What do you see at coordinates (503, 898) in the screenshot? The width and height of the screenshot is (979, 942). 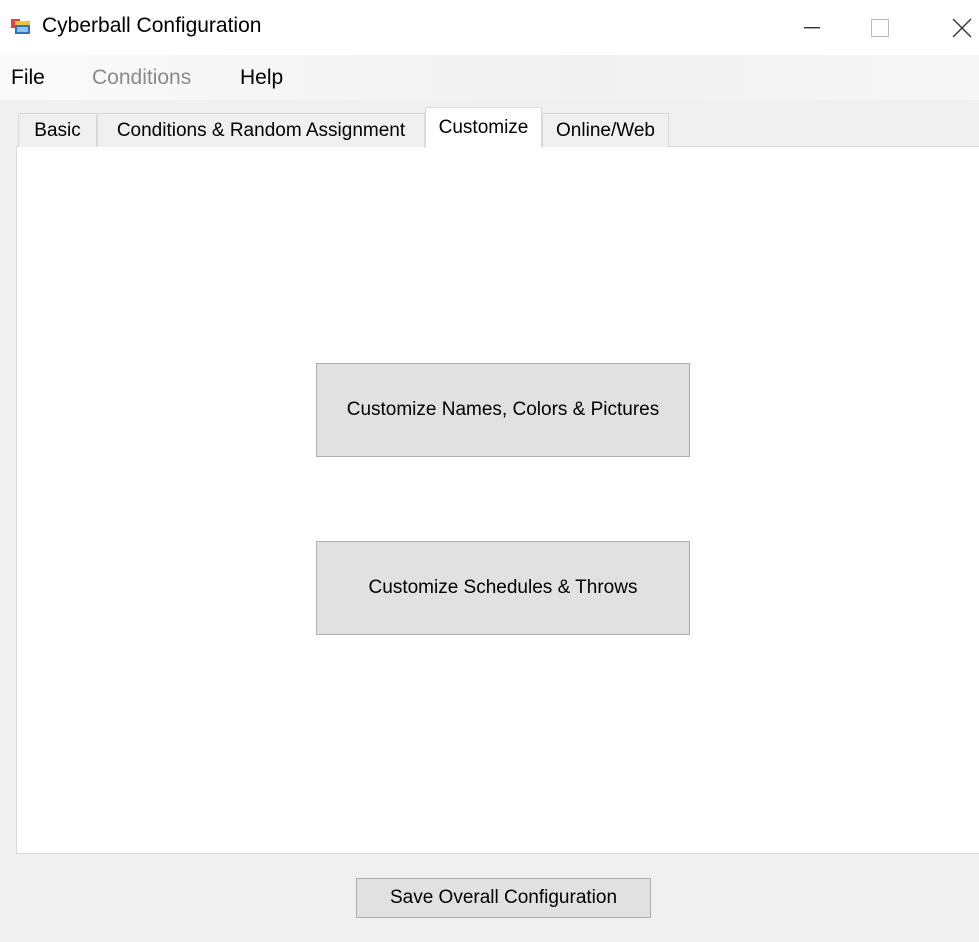 I see `save-overall-configuration-button: Save Overall Configuration` at bounding box center [503, 898].